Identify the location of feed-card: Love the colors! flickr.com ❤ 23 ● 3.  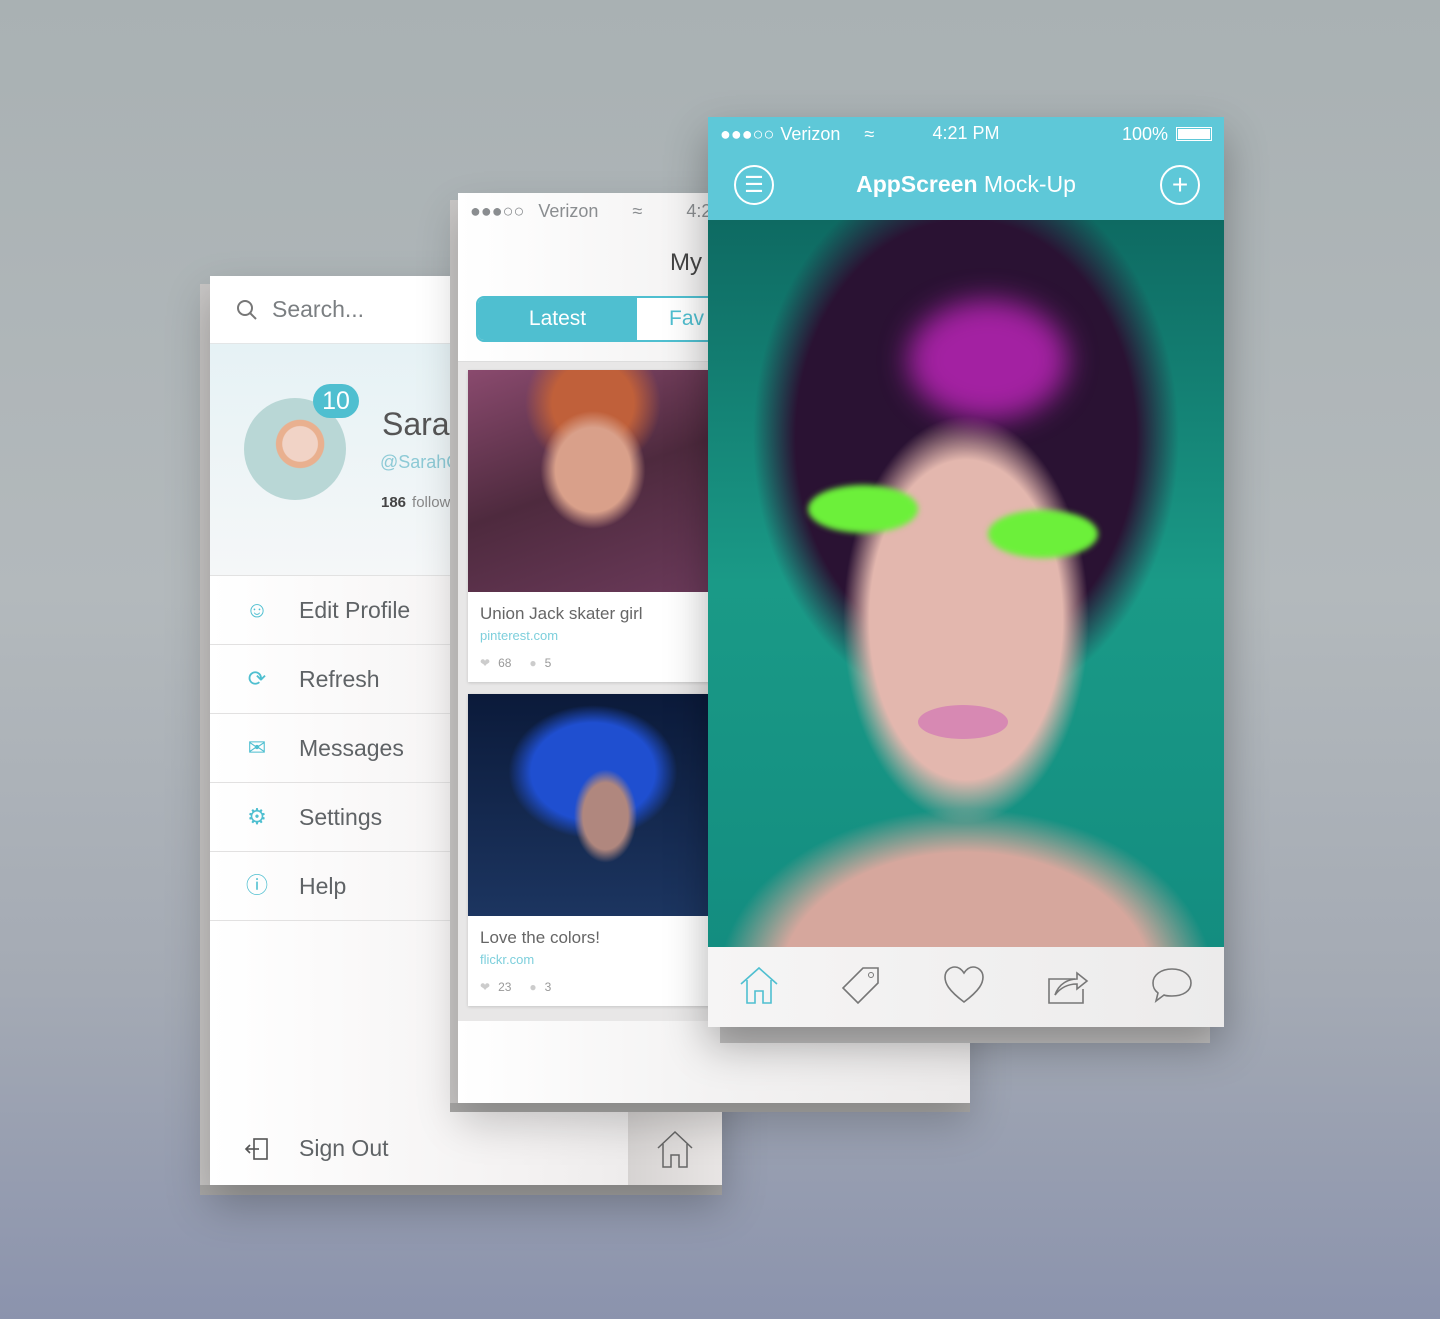
(593, 850).